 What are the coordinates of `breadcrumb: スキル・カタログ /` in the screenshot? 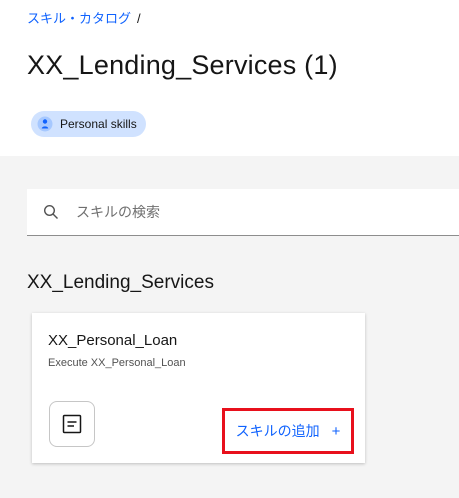 It's located at (84, 17).